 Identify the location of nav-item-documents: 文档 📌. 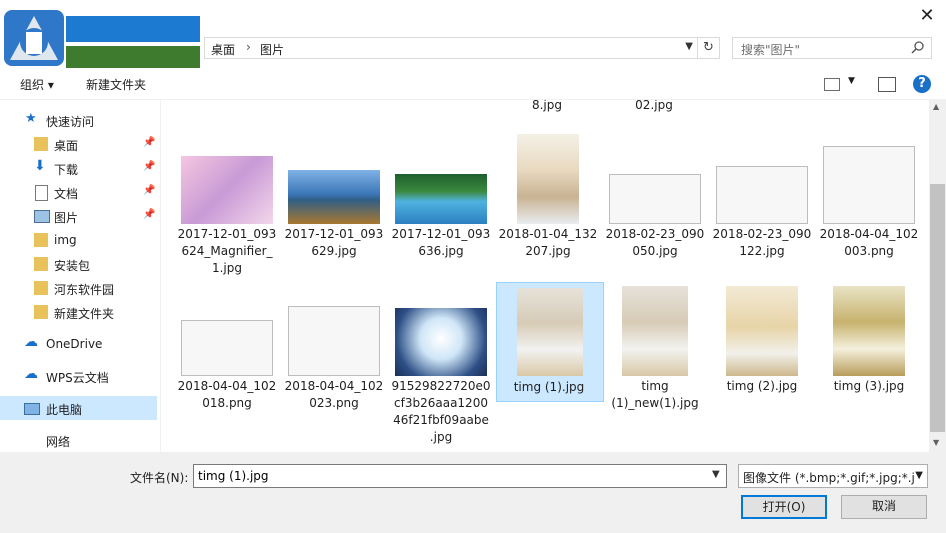
(78, 192).